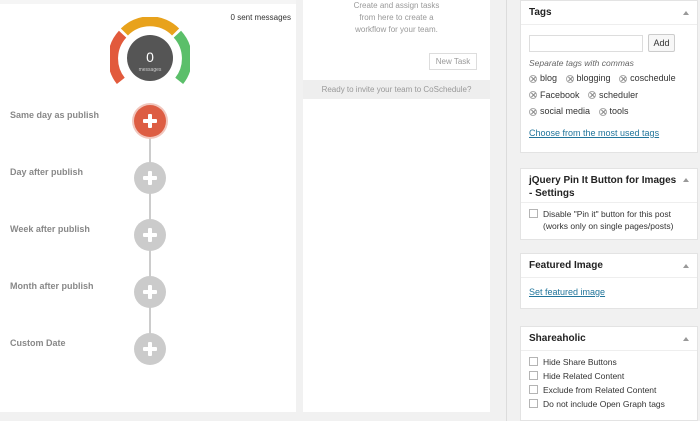 The width and height of the screenshot is (700, 421). Describe the element at coordinates (150, 292) in the screenshot. I see `add-message-month-after-button` at that location.